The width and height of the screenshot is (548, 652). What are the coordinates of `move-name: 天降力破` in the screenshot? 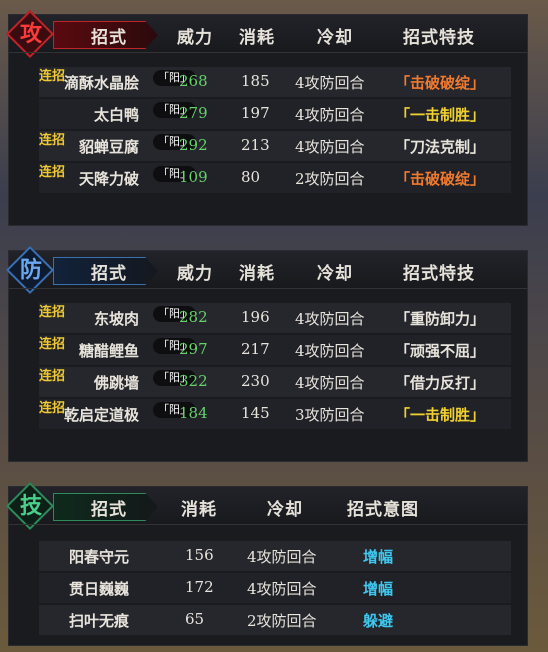 It's located at (108, 179).